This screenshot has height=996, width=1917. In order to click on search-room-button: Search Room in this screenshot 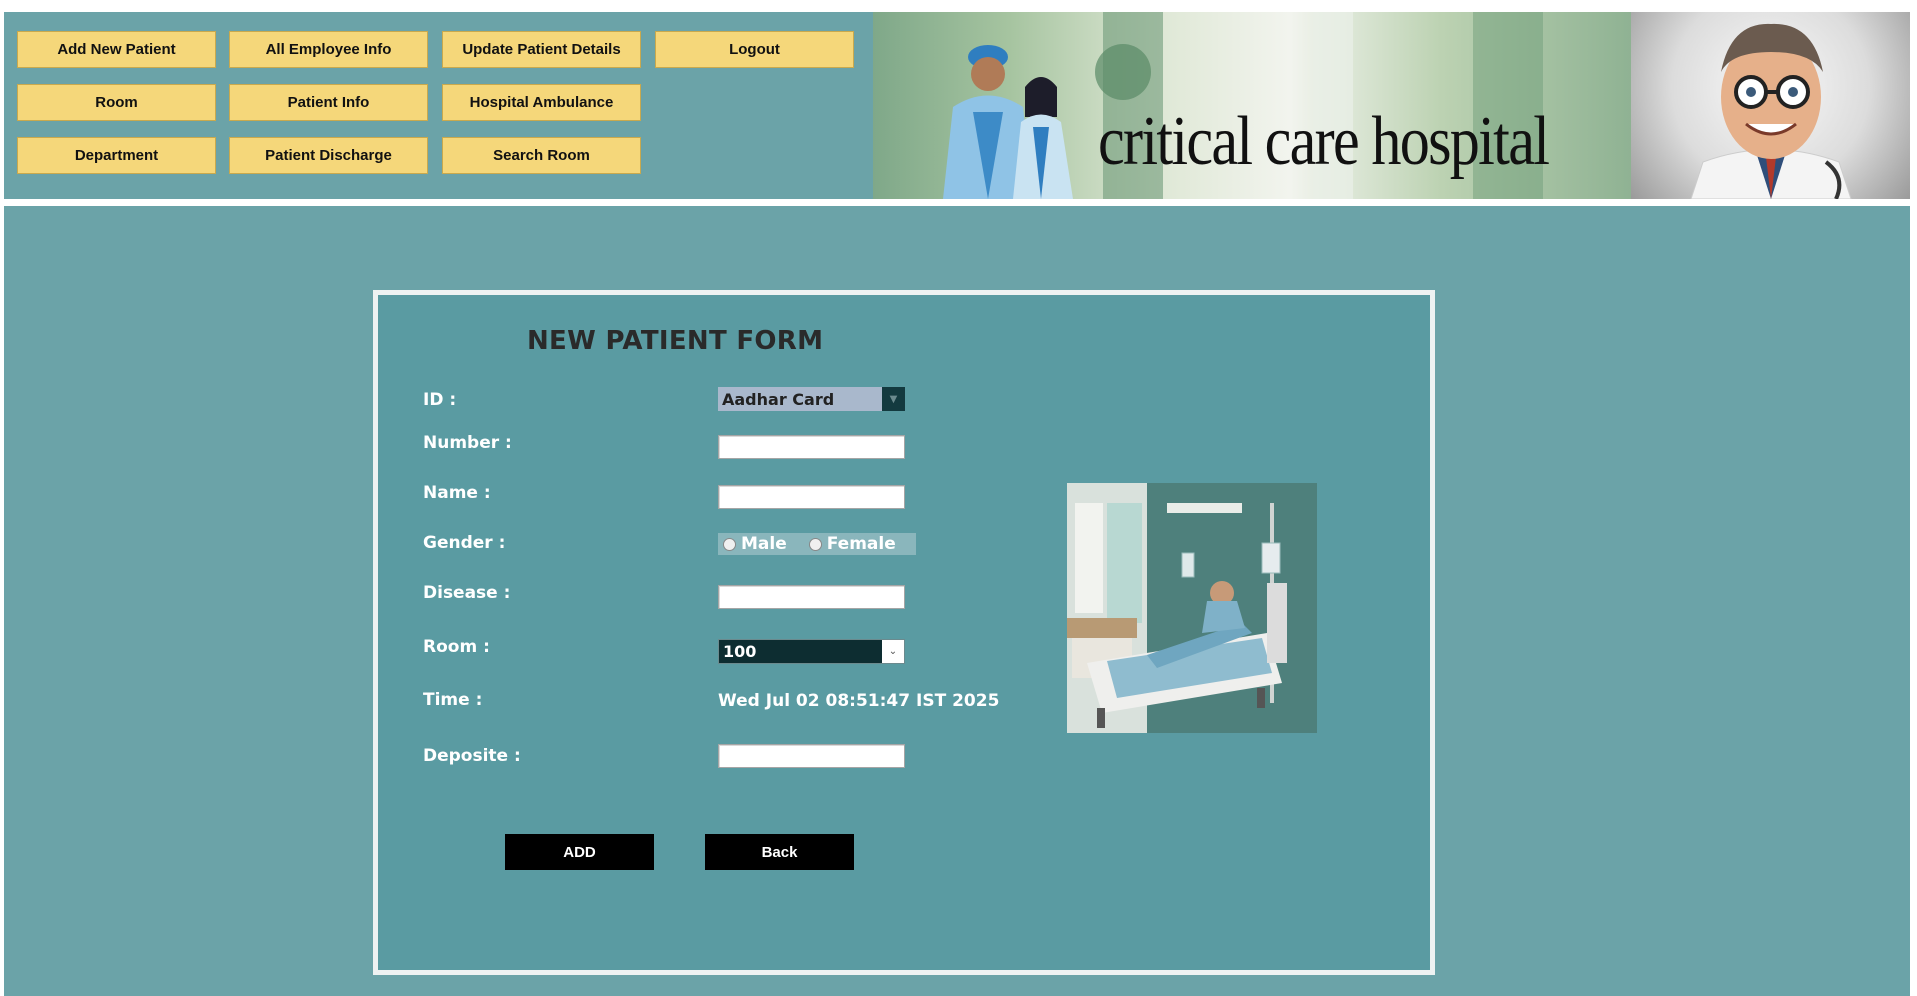, I will do `click(541, 155)`.